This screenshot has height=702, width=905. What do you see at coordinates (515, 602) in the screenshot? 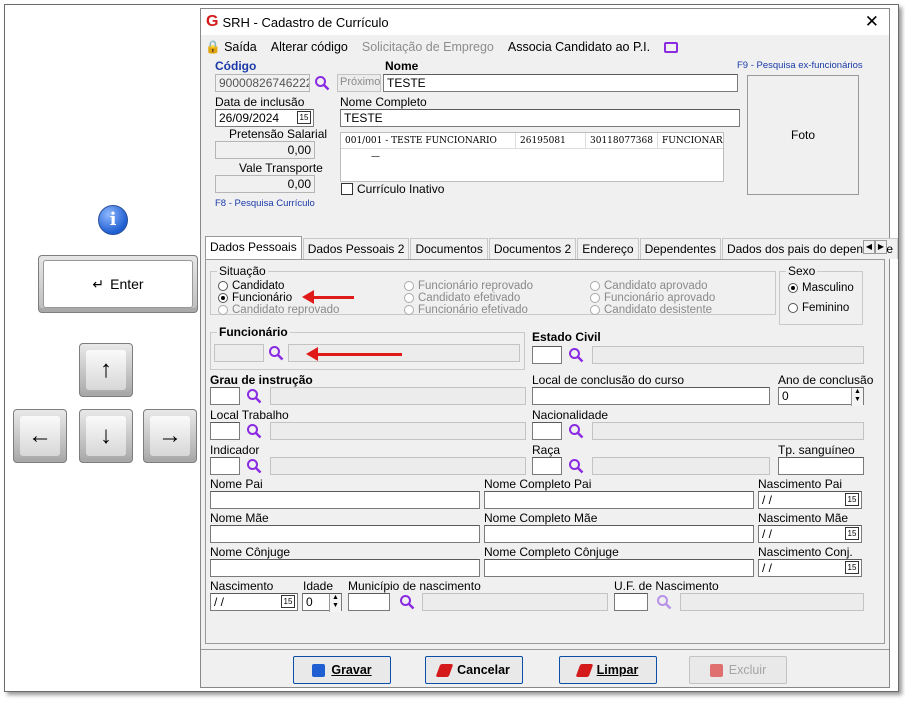
I see `municipio-name-field` at bounding box center [515, 602].